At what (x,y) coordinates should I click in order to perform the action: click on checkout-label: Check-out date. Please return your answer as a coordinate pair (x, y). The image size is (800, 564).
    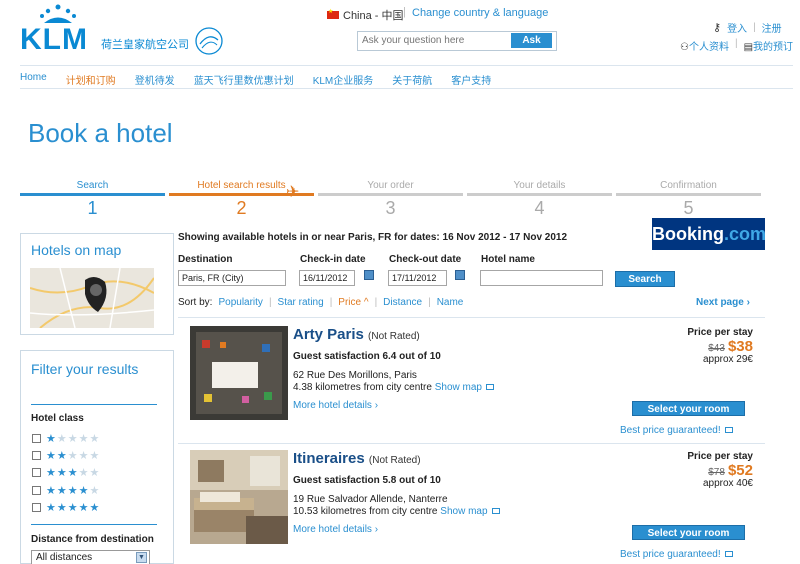
    Looking at the image, I should click on (425, 259).